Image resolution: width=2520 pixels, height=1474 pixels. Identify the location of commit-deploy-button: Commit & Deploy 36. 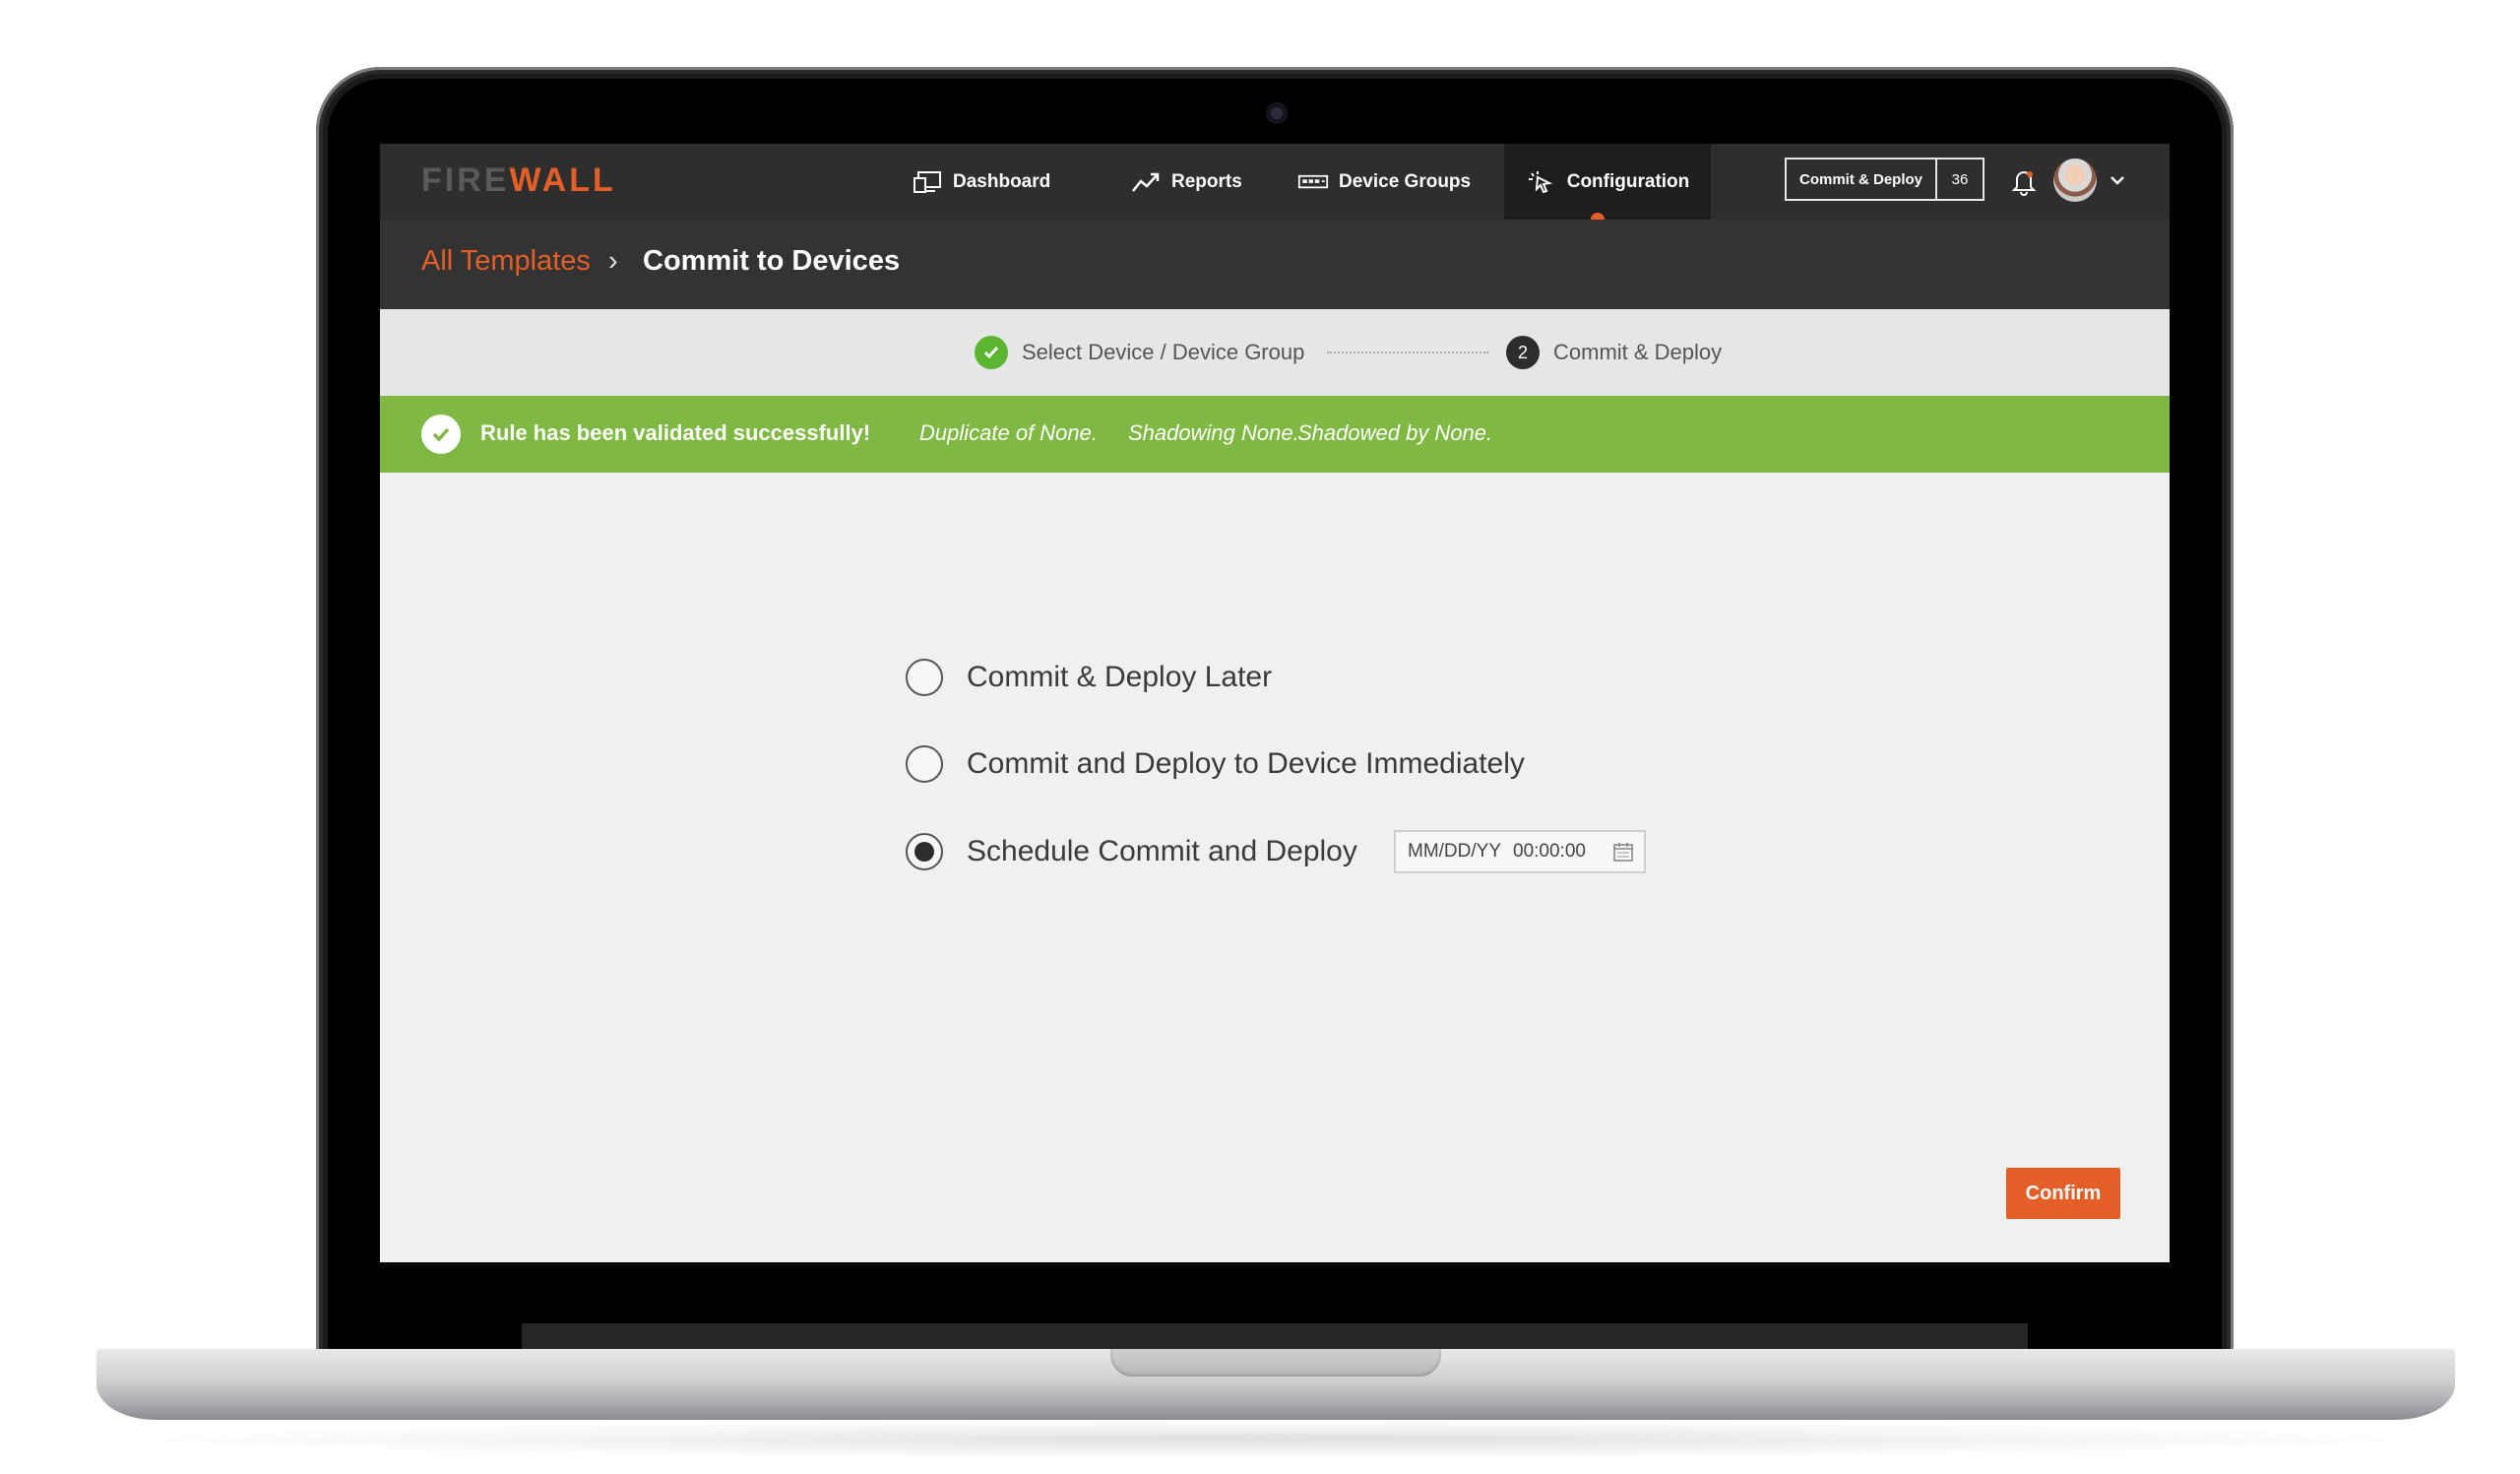
(1884, 180).